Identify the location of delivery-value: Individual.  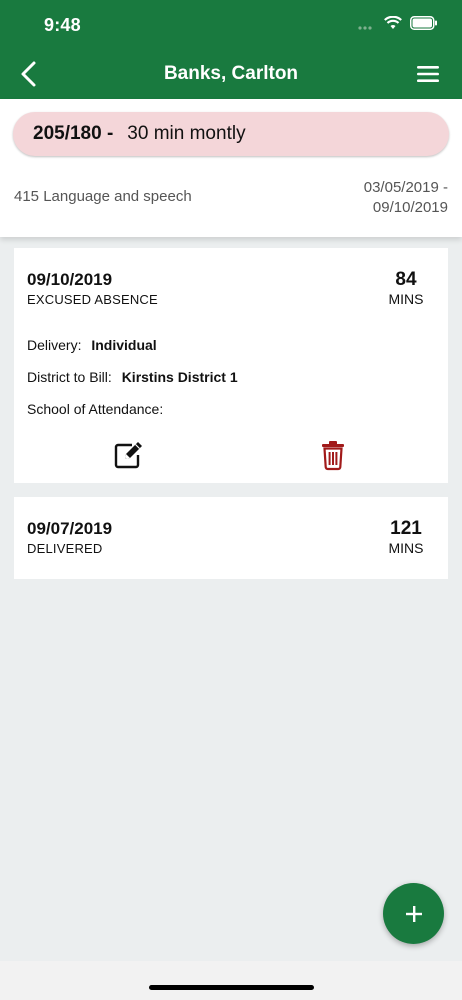
(124, 345).